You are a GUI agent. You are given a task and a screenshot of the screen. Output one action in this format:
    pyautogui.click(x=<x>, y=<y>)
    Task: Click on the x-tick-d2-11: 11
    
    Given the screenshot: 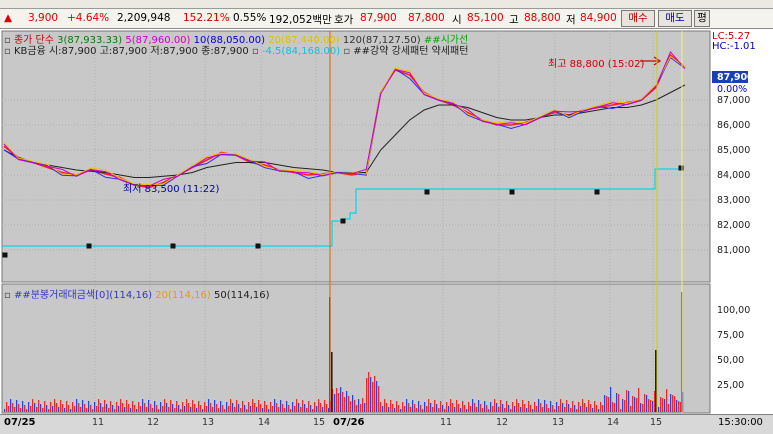 What is the action you would take?
    pyautogui.click(x=446, y=422)
    